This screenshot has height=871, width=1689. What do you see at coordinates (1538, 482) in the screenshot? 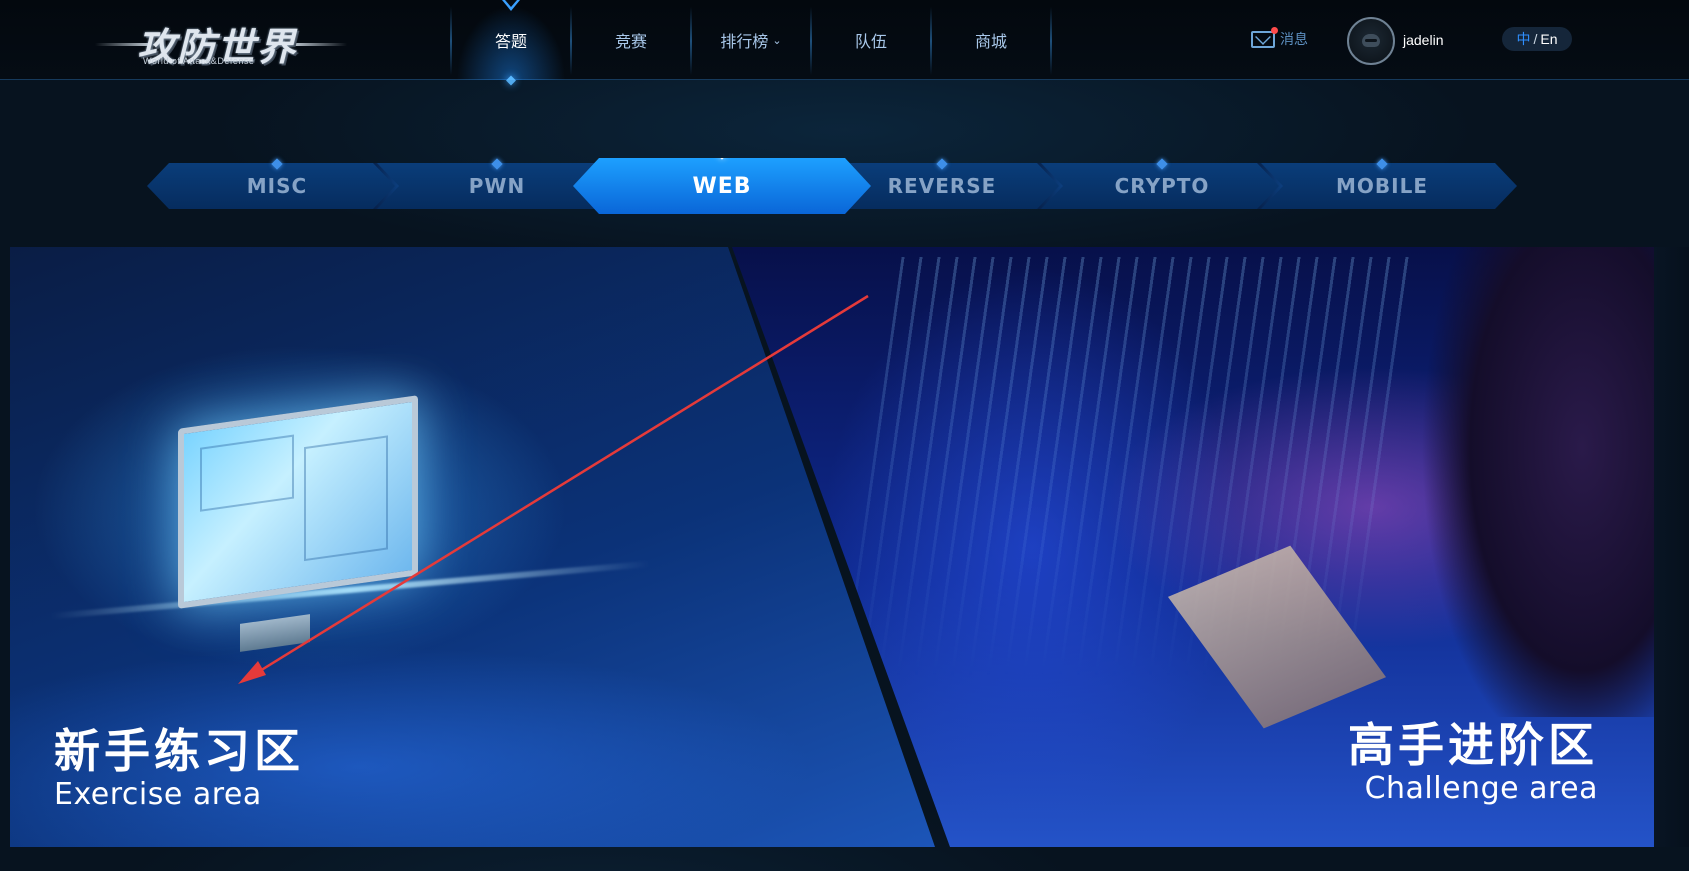
I see `hooded-hacker-illustration` at bounding box center [1538, 482].